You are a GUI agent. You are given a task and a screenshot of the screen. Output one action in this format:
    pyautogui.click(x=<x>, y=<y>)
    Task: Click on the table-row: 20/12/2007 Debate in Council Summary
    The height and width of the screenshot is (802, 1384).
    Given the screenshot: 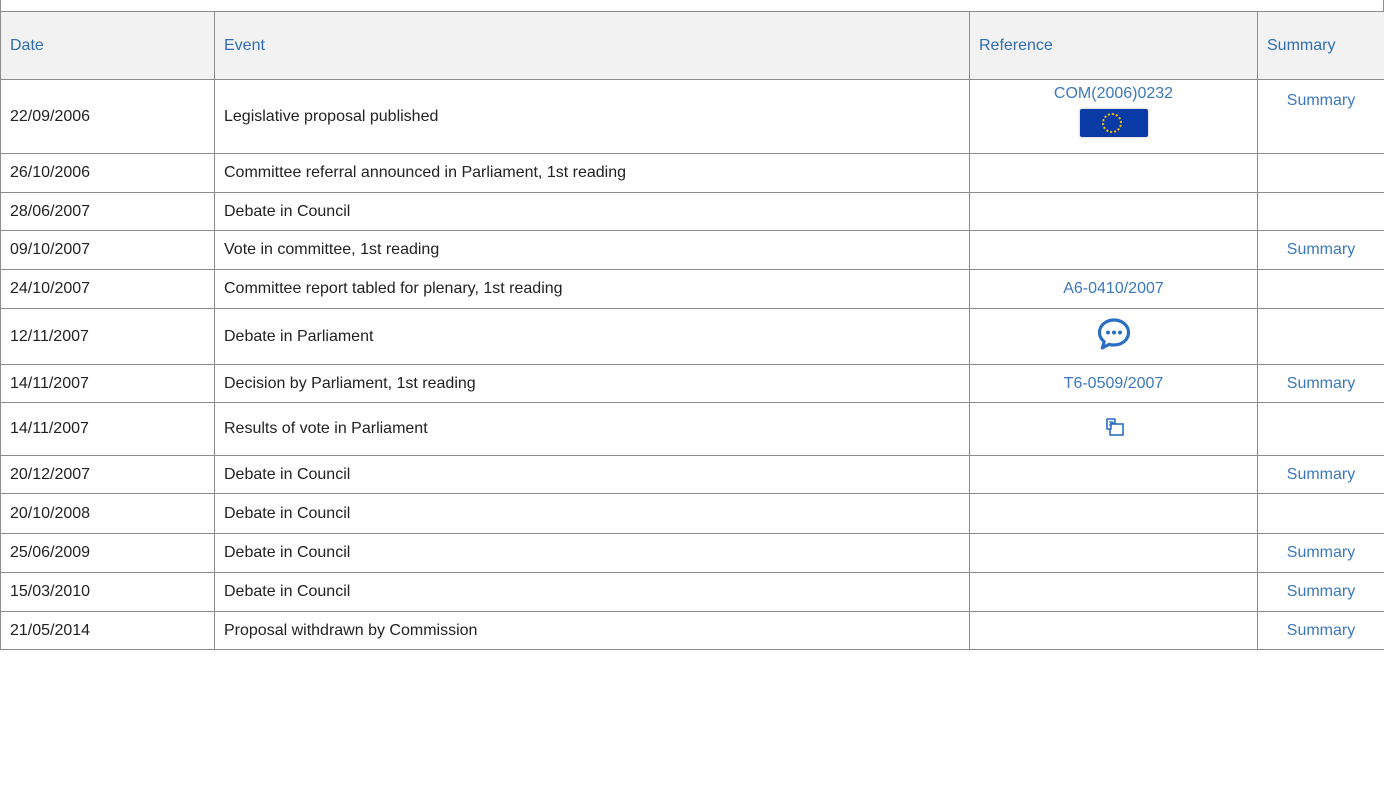 What is the action you would take?
    pyautogui.click(x=692, y=474)
    